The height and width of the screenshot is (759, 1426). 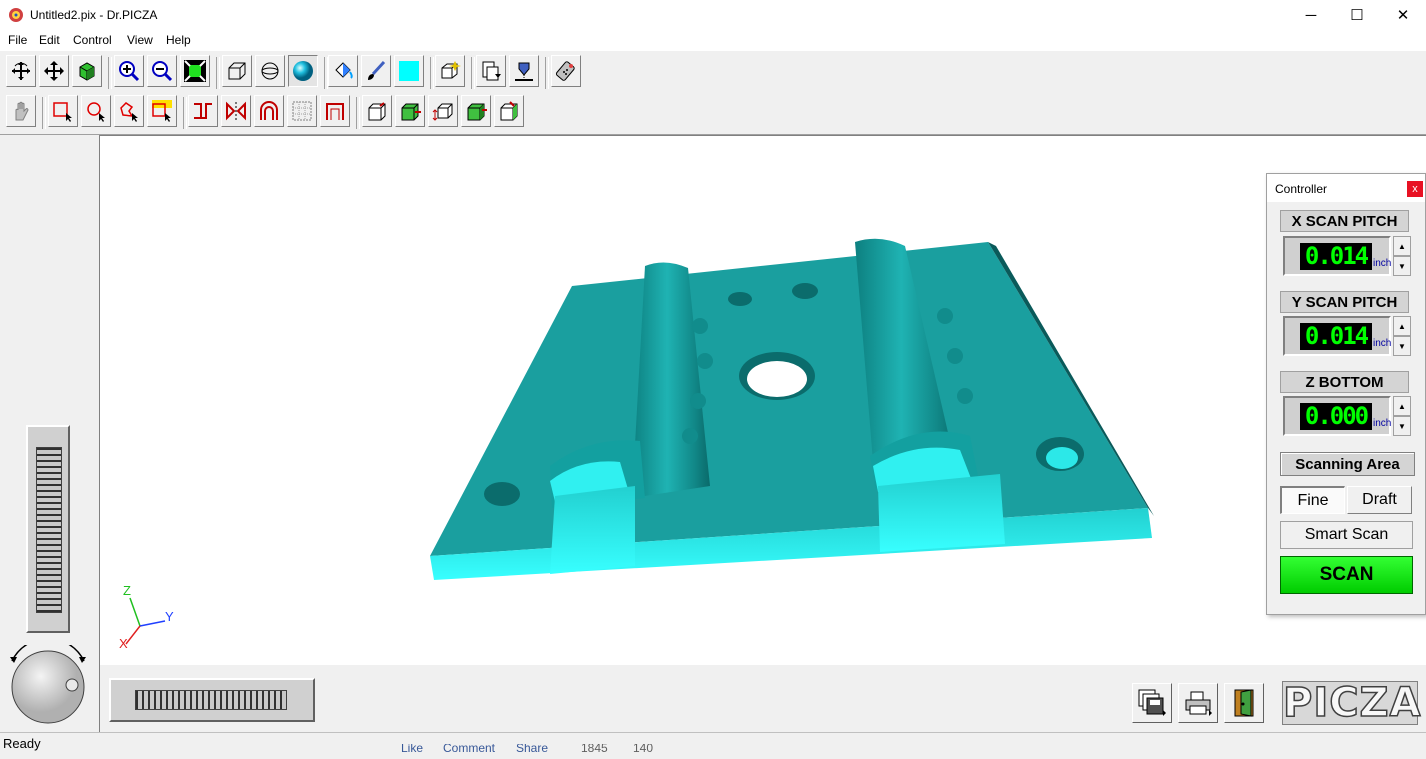 I want to click on cube-color-button, so click(x=87, y=71).